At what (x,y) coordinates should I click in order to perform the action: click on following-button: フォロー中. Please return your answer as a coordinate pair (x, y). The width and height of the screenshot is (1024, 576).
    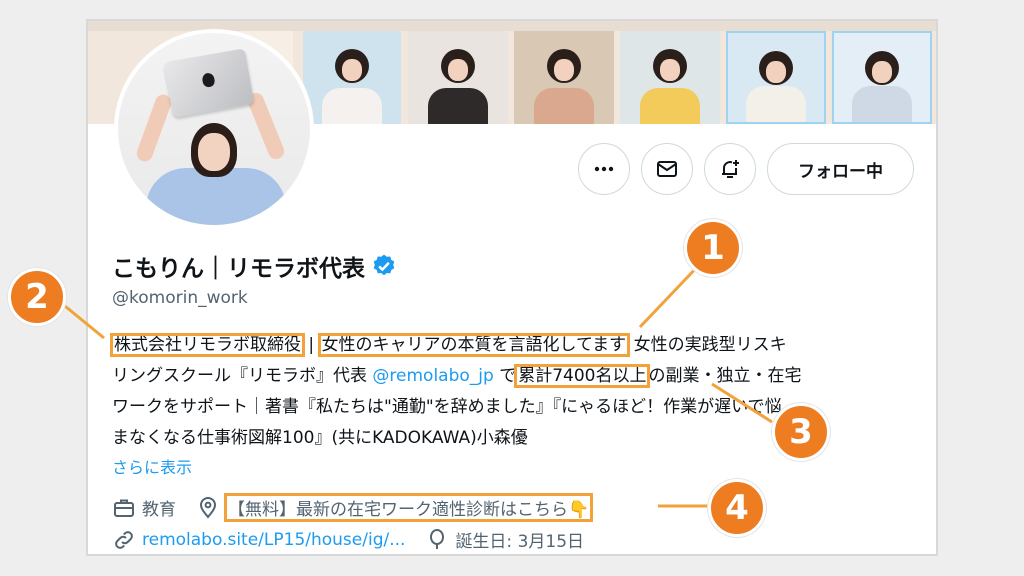
    Looking at the image, I should click on (840, 169).